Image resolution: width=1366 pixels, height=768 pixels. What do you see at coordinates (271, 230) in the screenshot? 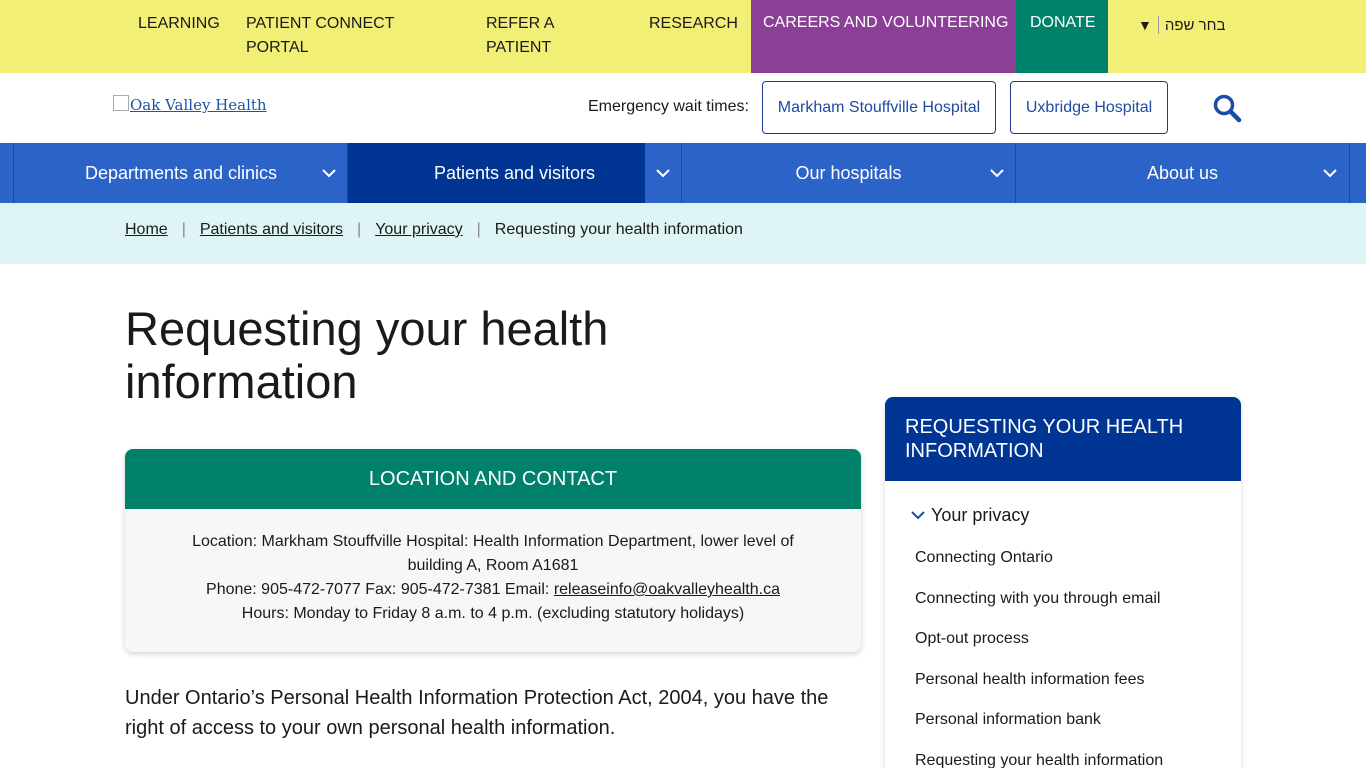
I see `breadcrumb-patients-visitors: Patients and visitors` at bounding box center [271, 230].